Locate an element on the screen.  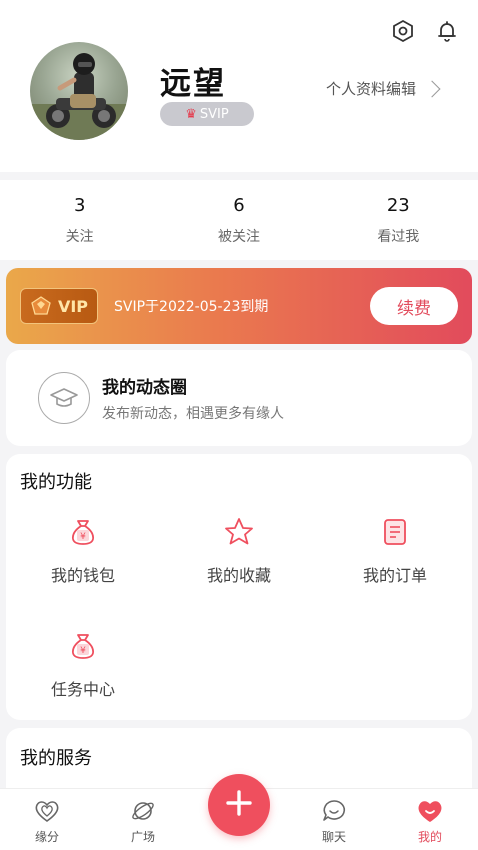
moments-card: 我的动态圈 发布新动态，相遇更多有缘人 is located at coordinates (239, 398).